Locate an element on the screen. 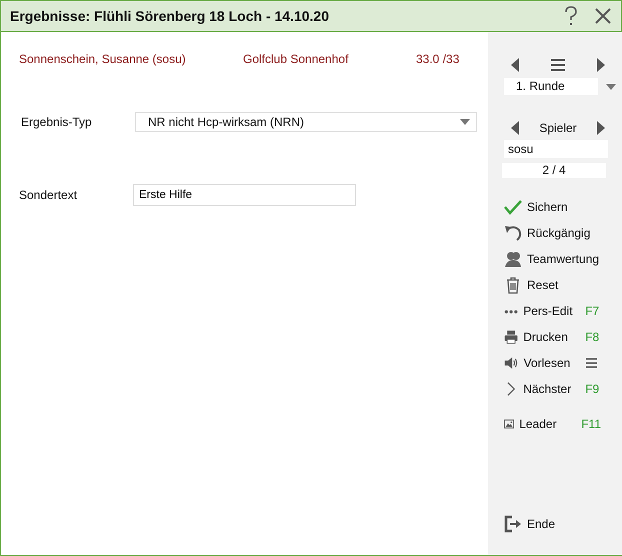  club-name: Golfclub Sonnenhof is located at coordinates (296, 59).